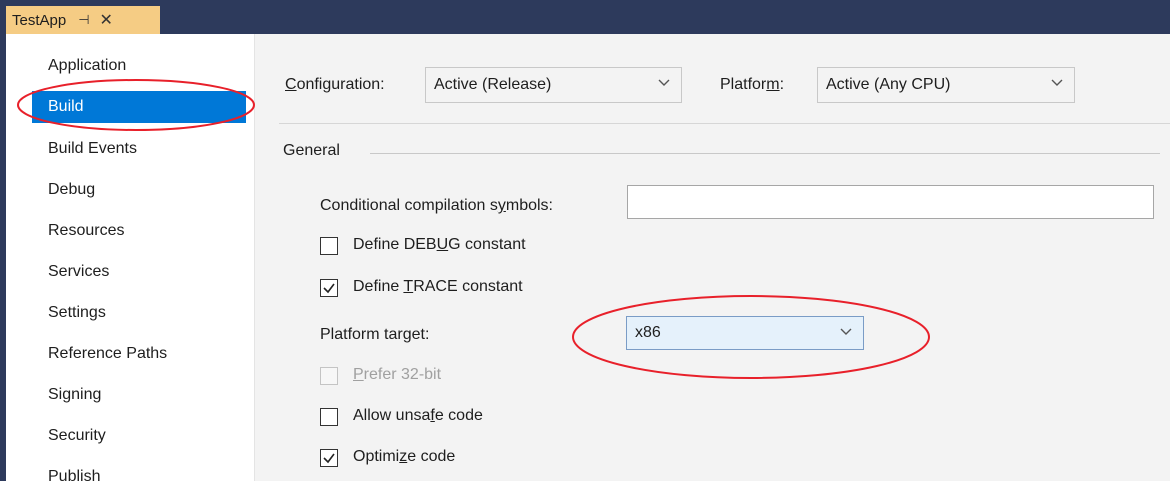 The height and width of the screenshot is (493, 1170). Describe the element at coordinates (139, 477) in the screenshot. I see `sidebar-item-publish: Publish` at that location.